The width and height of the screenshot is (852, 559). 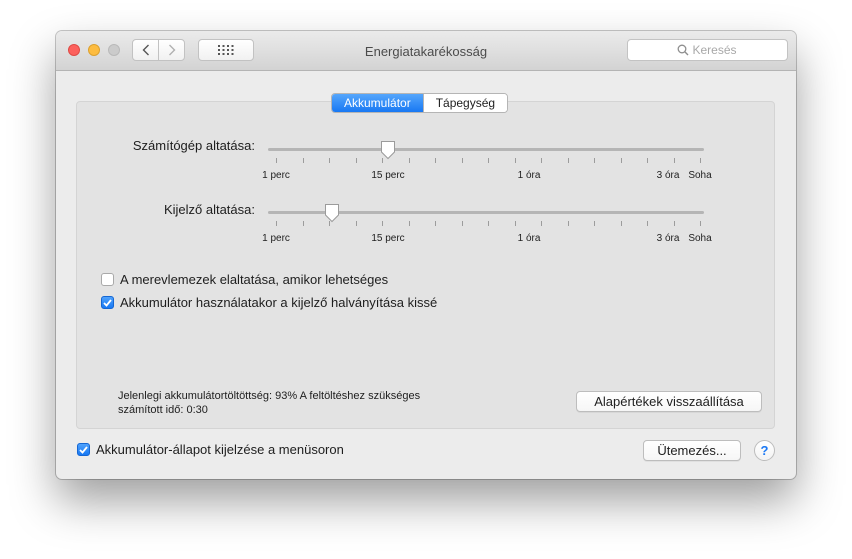 I want to click on dim-display-checkbox, so click(x=107, y=302).